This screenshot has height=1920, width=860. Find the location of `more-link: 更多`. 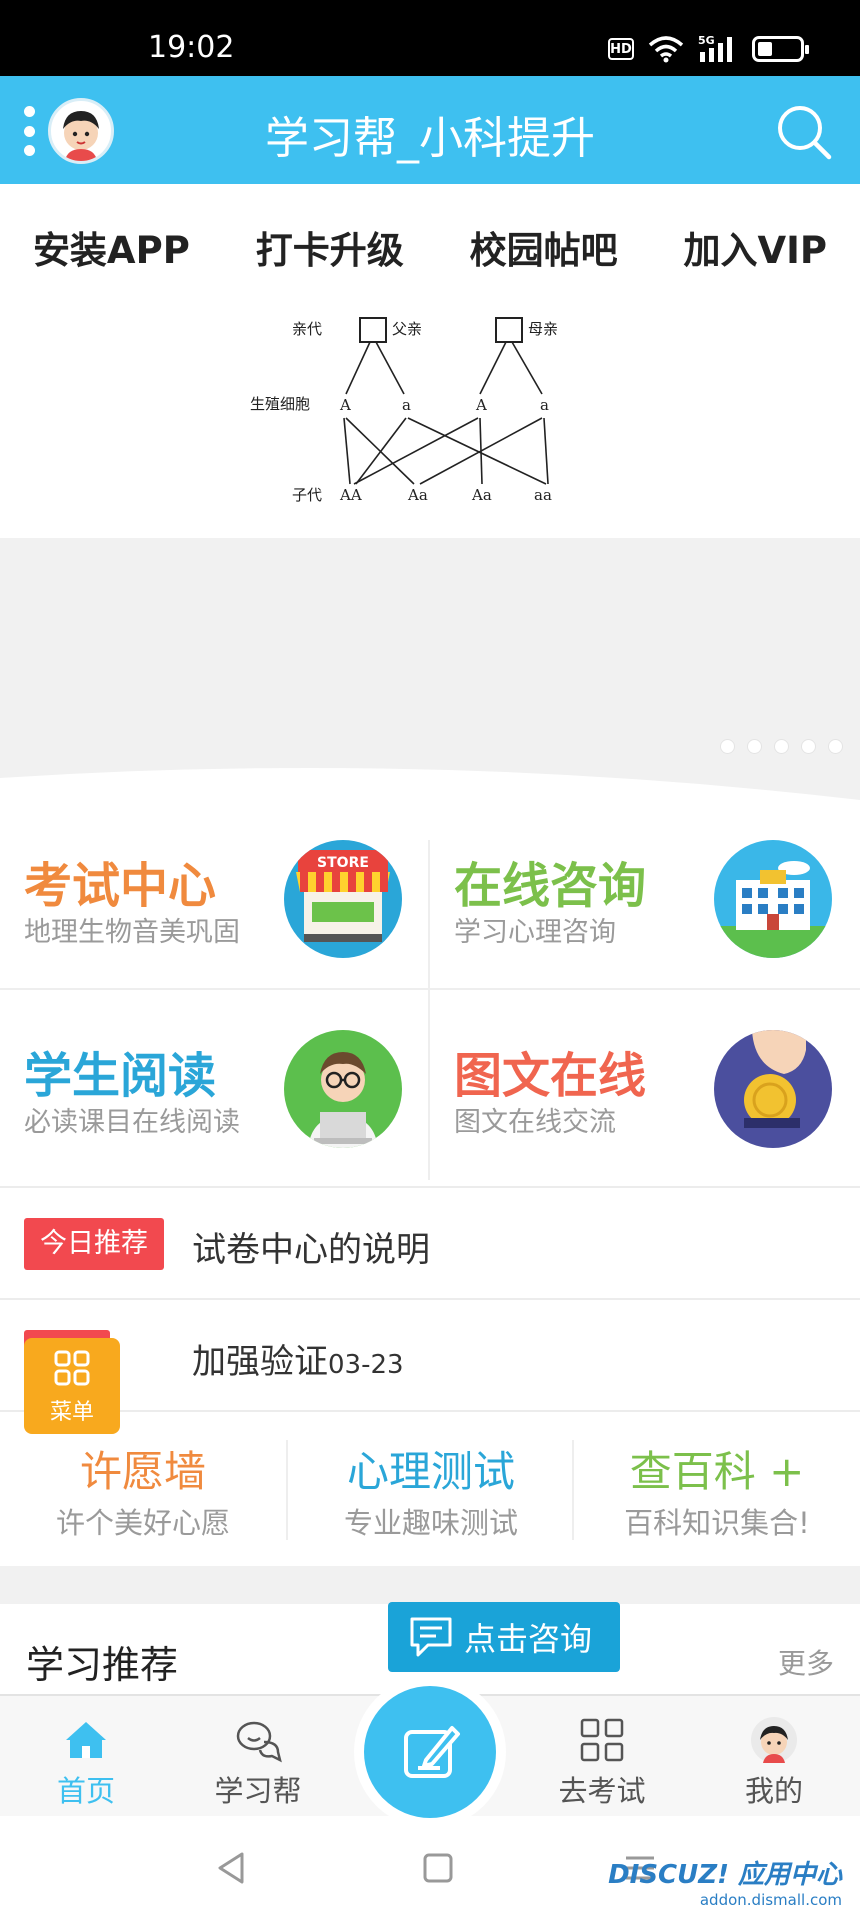

more-link: 更多 is located at coordinates (806, 1662).